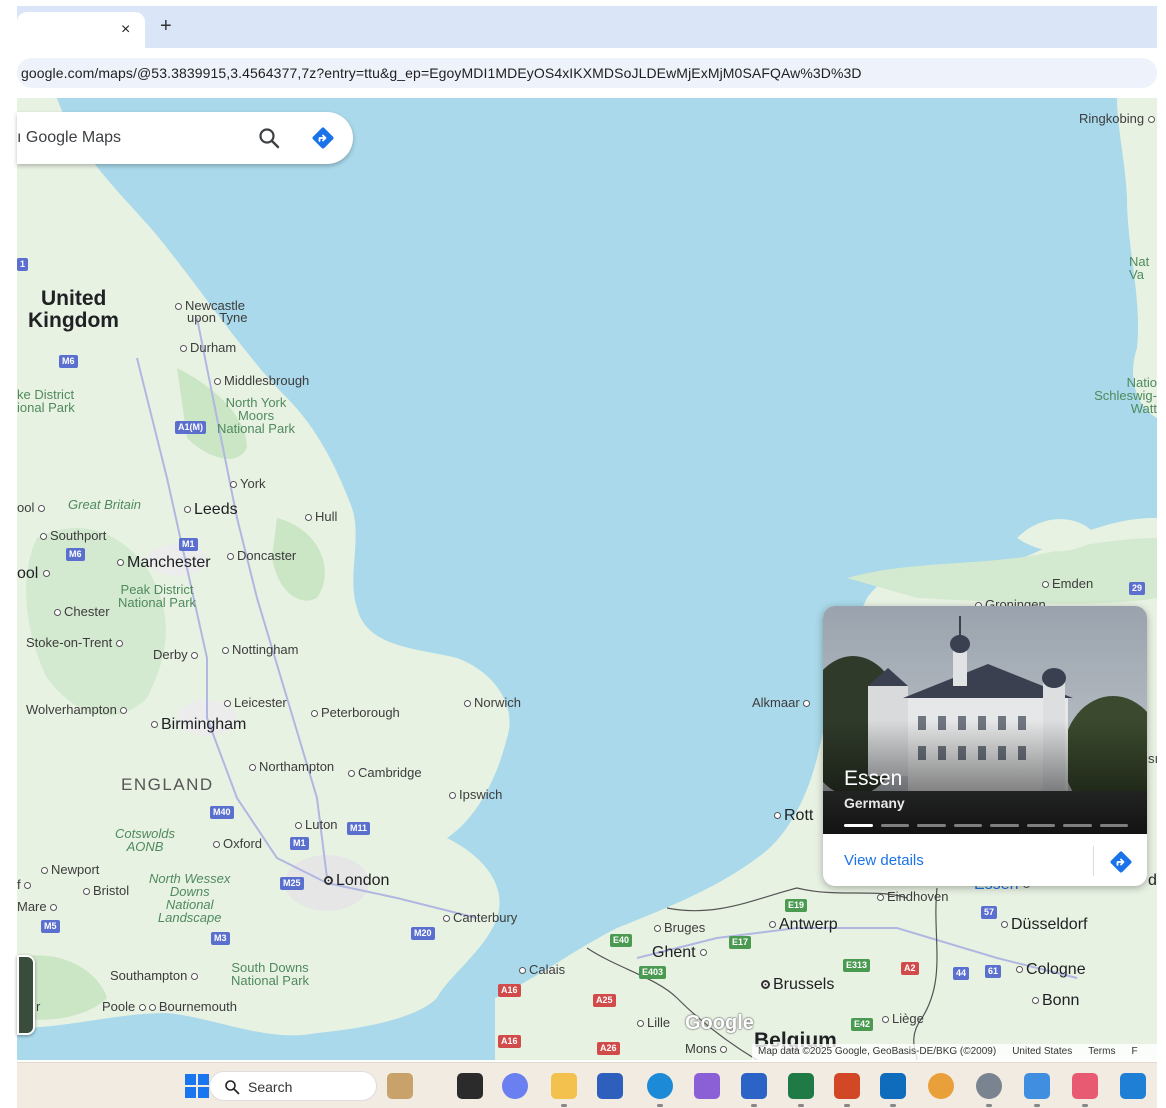 The height and width of the screenshot is (1108, 1166). I want to click on card-divider, so click(1093, 861).